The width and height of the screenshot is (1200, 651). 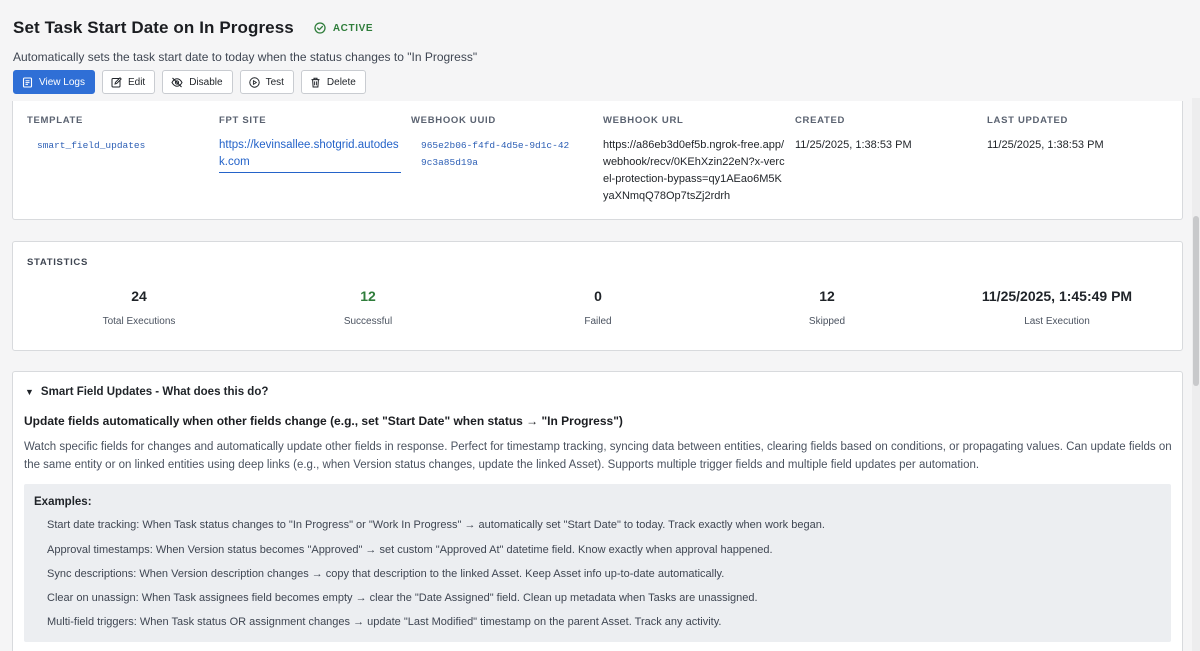 I want to click on stat-caption: Failed, so click(x=598, y=321).